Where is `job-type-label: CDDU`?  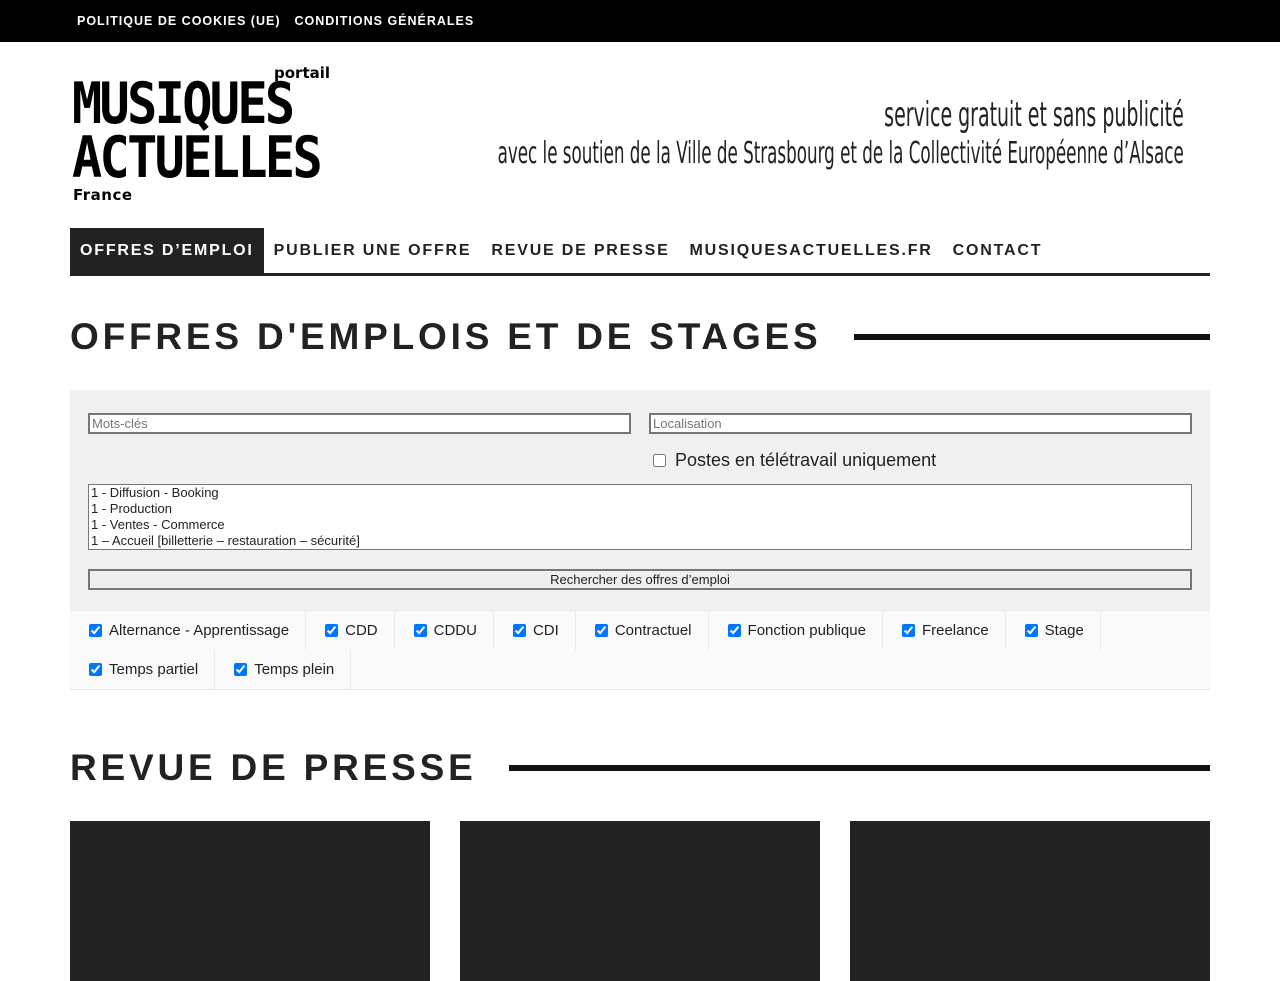
job-type-label: CDDU is located at coordinates (455, 630).